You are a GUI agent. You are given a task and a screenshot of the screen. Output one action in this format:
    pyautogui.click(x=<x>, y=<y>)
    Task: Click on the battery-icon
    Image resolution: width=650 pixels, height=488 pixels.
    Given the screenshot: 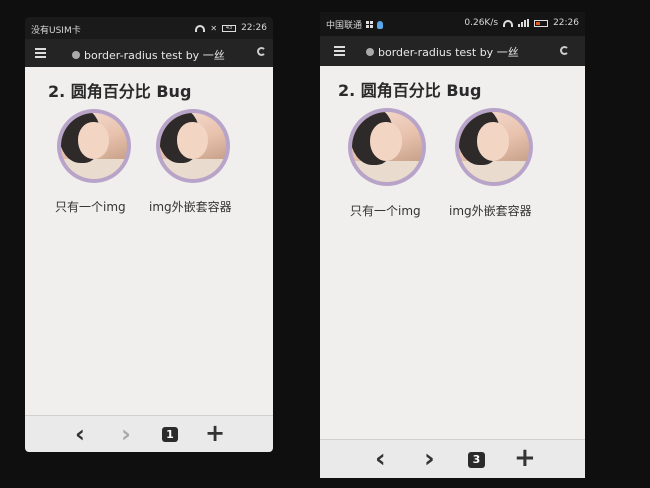 What is the action you would take?
    pyautogui.click(x=541, y=23)
    